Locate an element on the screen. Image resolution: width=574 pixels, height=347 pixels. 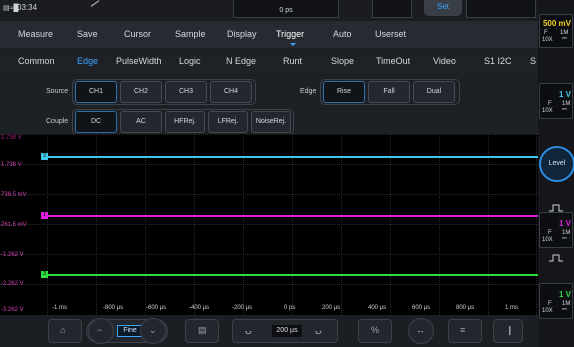
channel-volt: 500 mV is located at coordinates (556, 23).